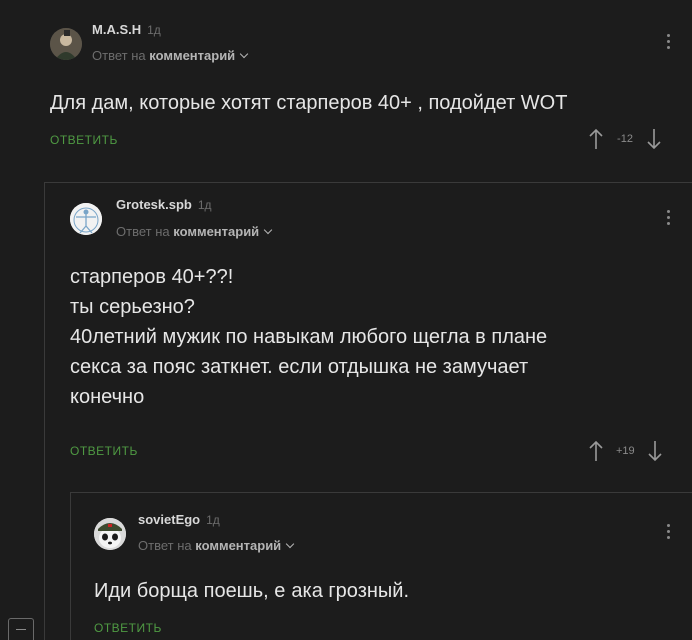 The height and width of the screenshot is (640, 692). I want to click on author-label: M.A.S.H, so click(116, 29).